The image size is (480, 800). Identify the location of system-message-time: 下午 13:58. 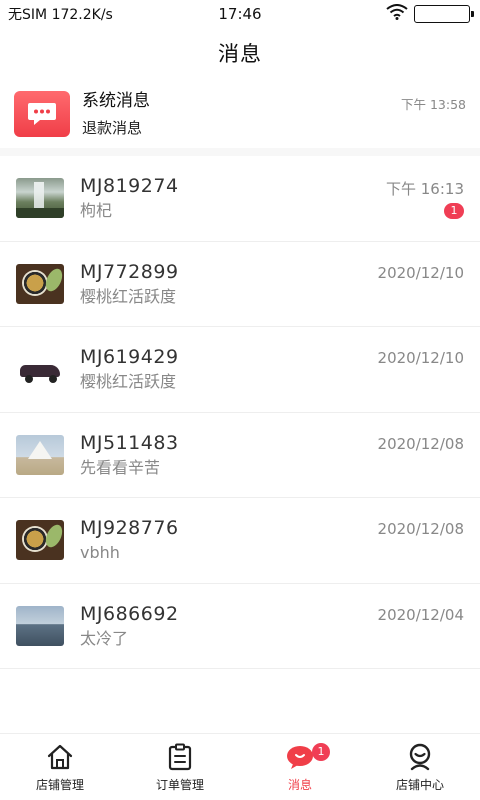
(433, 104).